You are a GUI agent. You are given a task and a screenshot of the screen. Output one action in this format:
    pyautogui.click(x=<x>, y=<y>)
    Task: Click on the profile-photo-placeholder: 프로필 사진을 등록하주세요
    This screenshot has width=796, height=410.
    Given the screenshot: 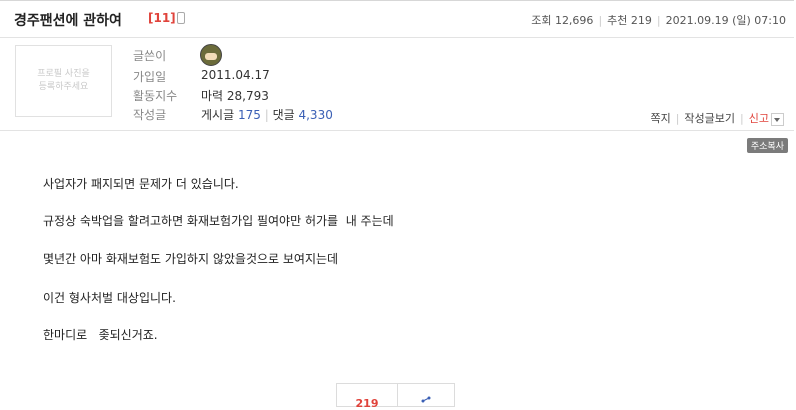 What is the action you would take?
    pyautogui.click(x=63, y=81)
    